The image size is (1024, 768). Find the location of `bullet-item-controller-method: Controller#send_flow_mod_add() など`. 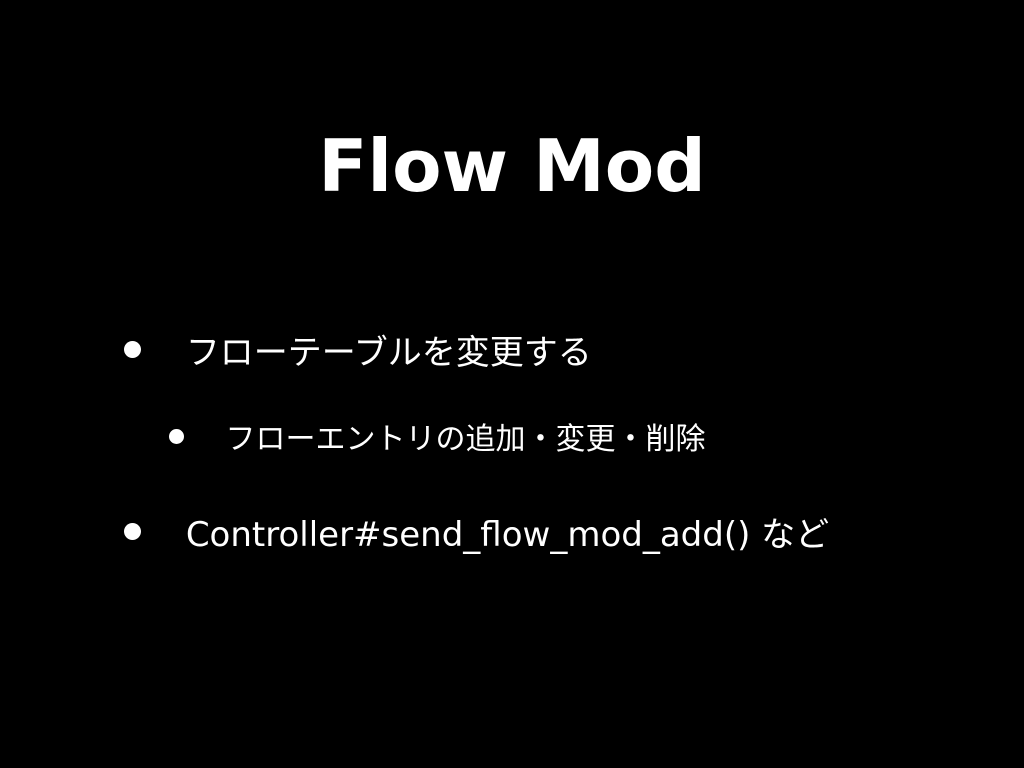

bullet-item-controller-method: Controller#send_flow_mod_add() など is located at coordinates (476, 534).